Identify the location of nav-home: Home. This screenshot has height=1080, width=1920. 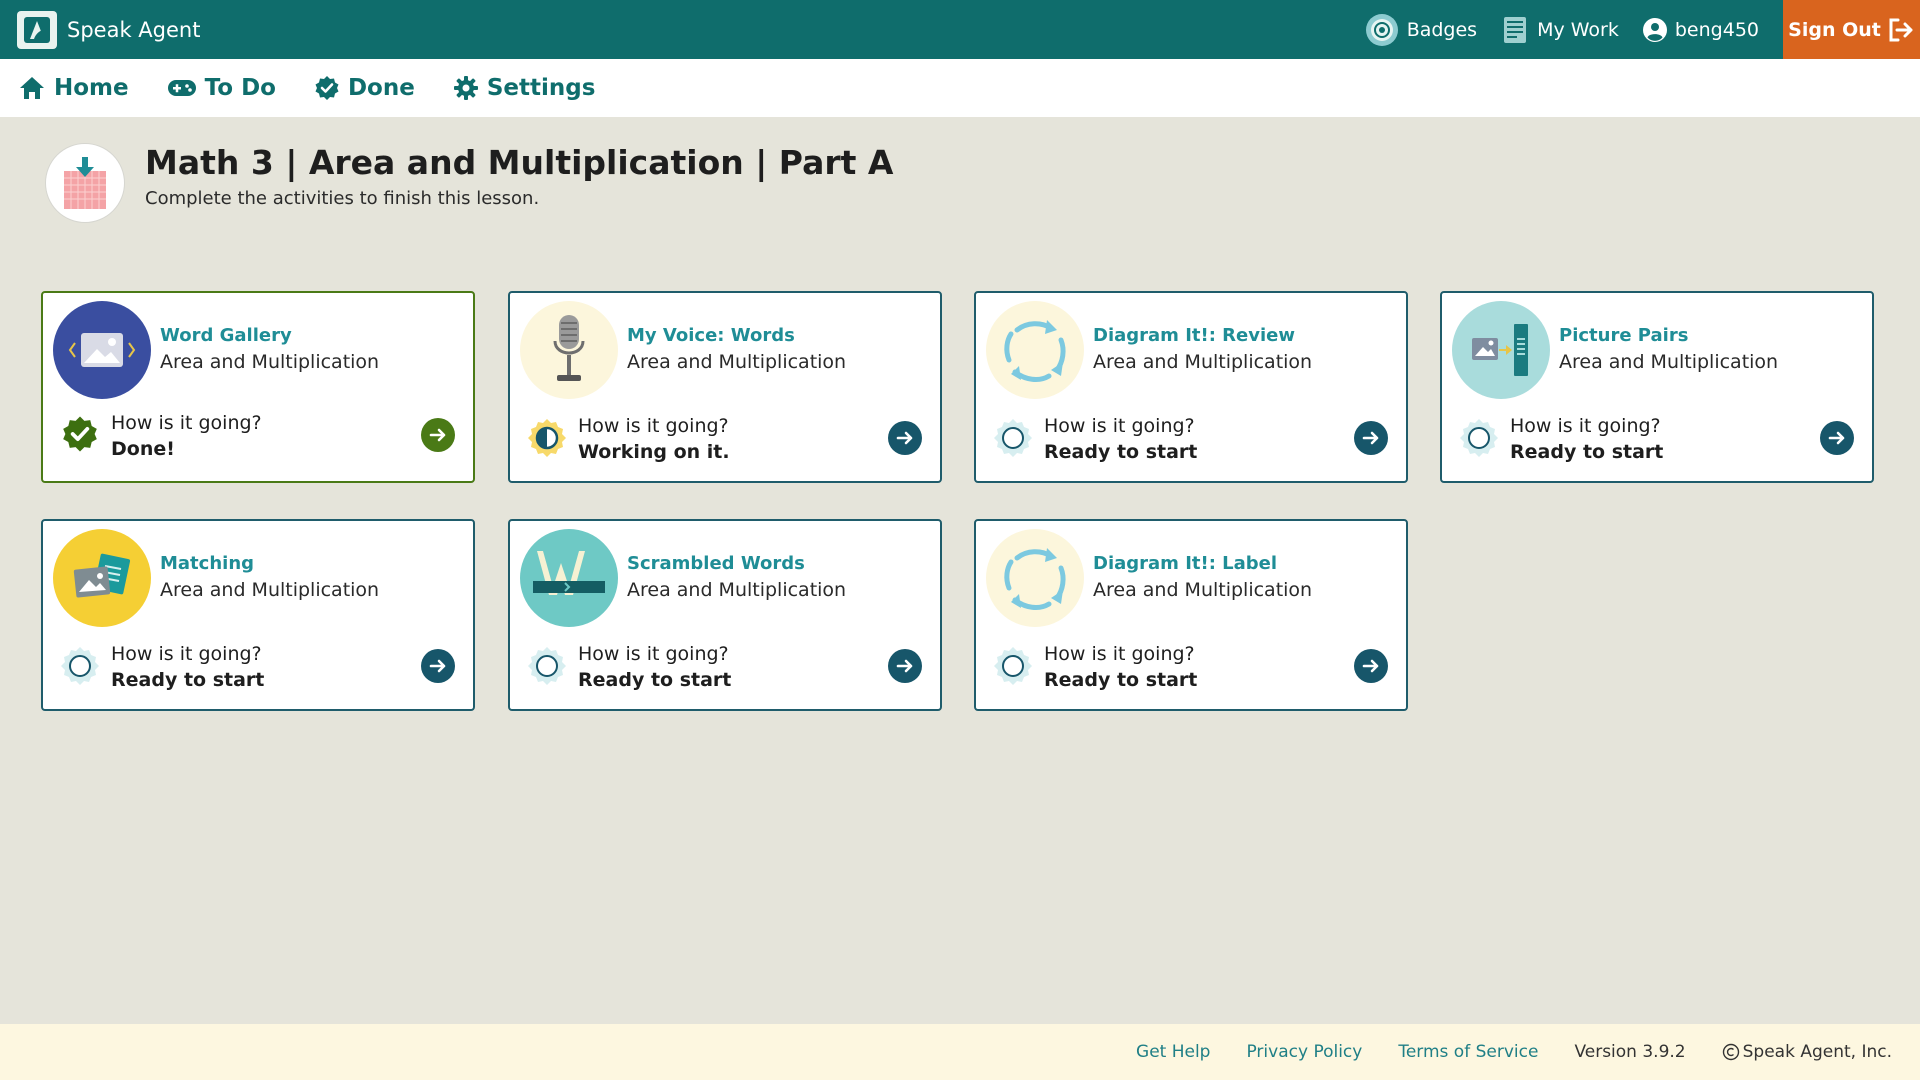
(73, 88).